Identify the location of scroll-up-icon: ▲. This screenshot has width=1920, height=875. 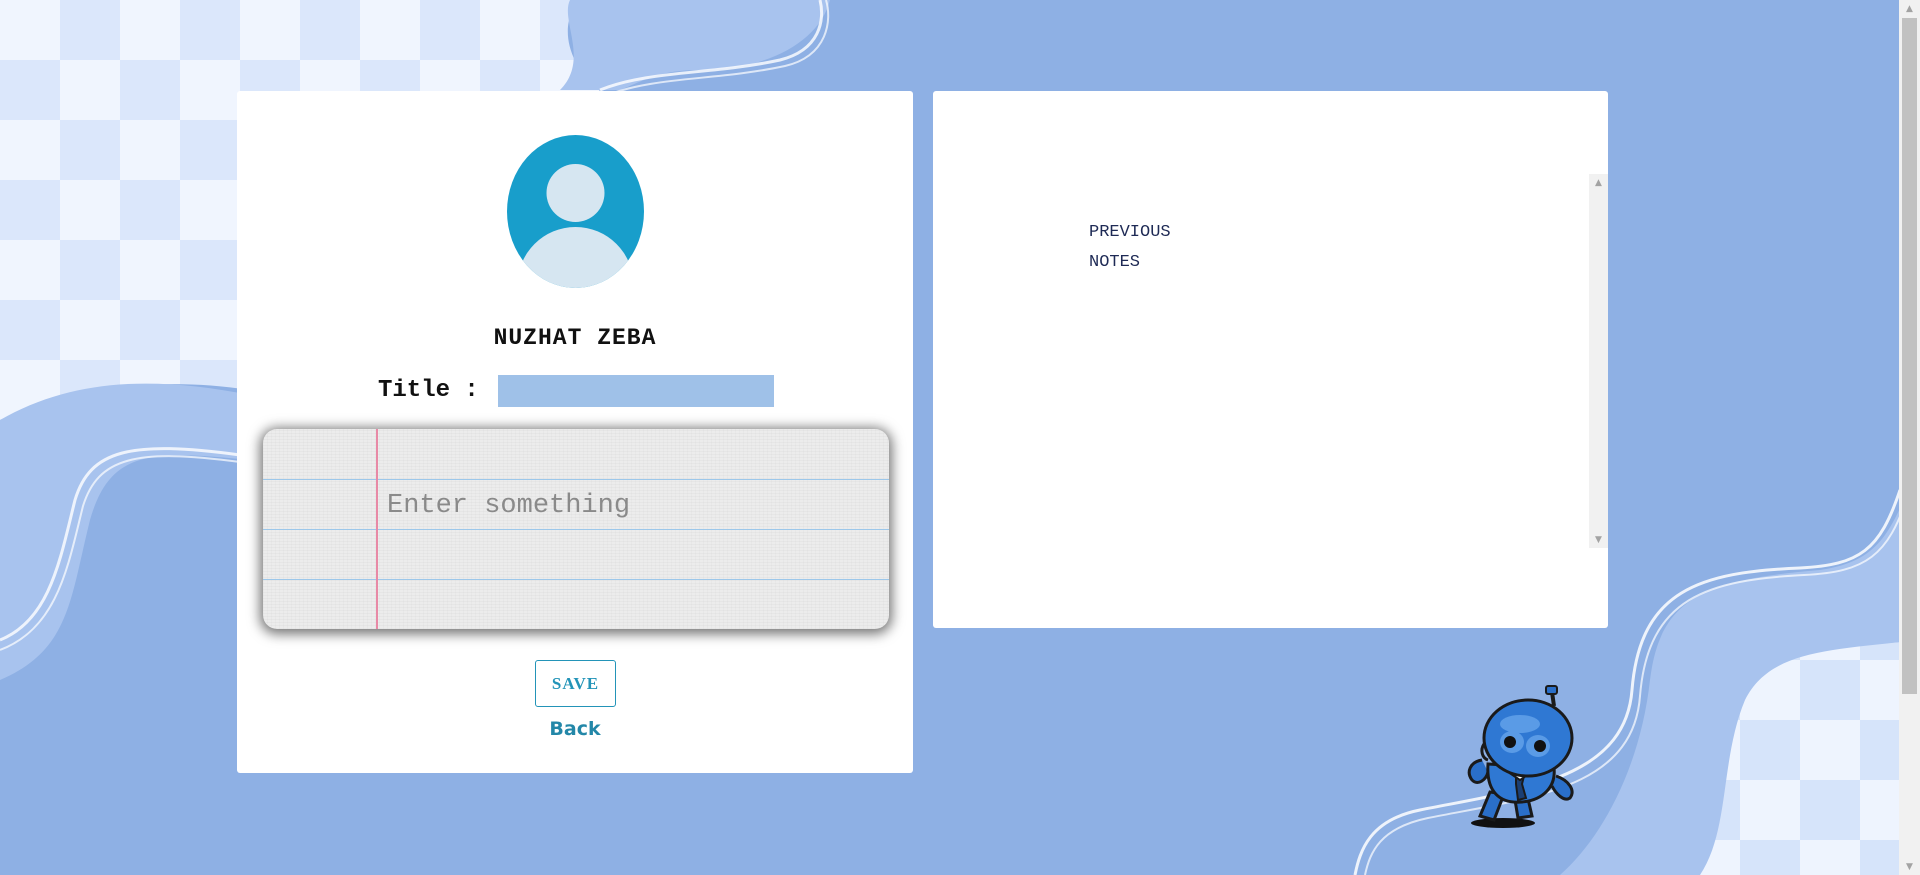
(1598, 182).